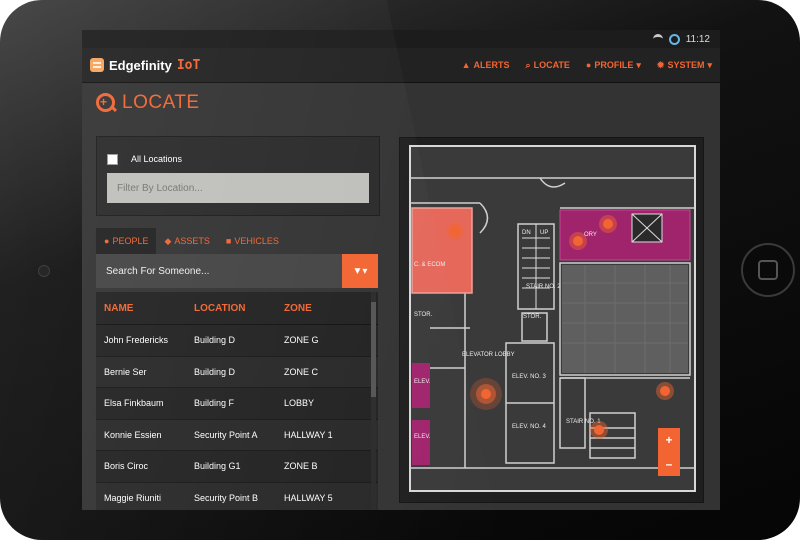 The width and height of the screenshot is (800, 540). What do you see at coordinates (133, 497) in the screenshot?
I see `cell-name: Maggie Riuniti` at bounding box center [133, 497].